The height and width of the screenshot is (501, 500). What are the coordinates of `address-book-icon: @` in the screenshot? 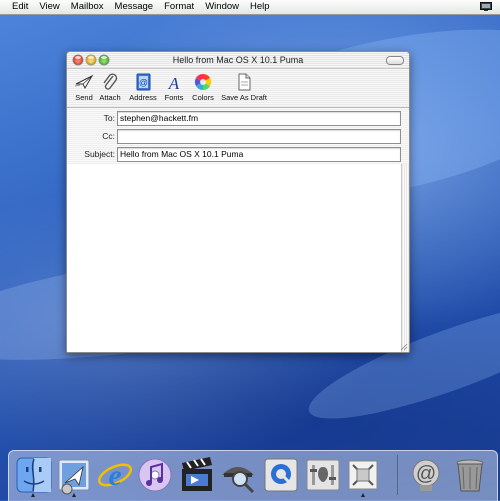 It's located at (143, 82).